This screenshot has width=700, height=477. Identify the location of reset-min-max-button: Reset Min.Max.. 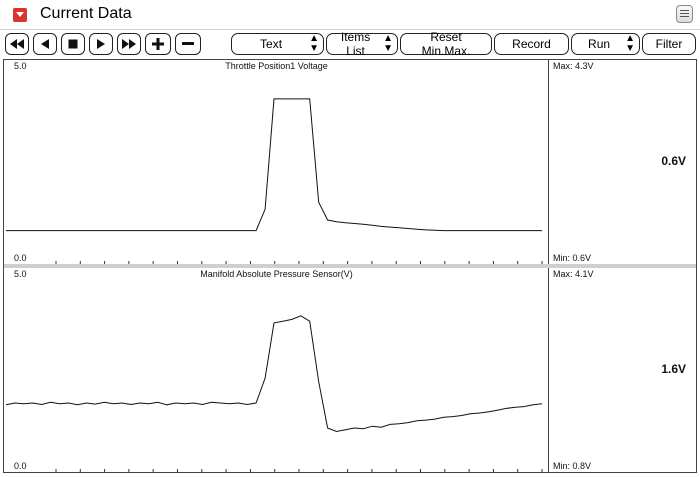
(446, 44).